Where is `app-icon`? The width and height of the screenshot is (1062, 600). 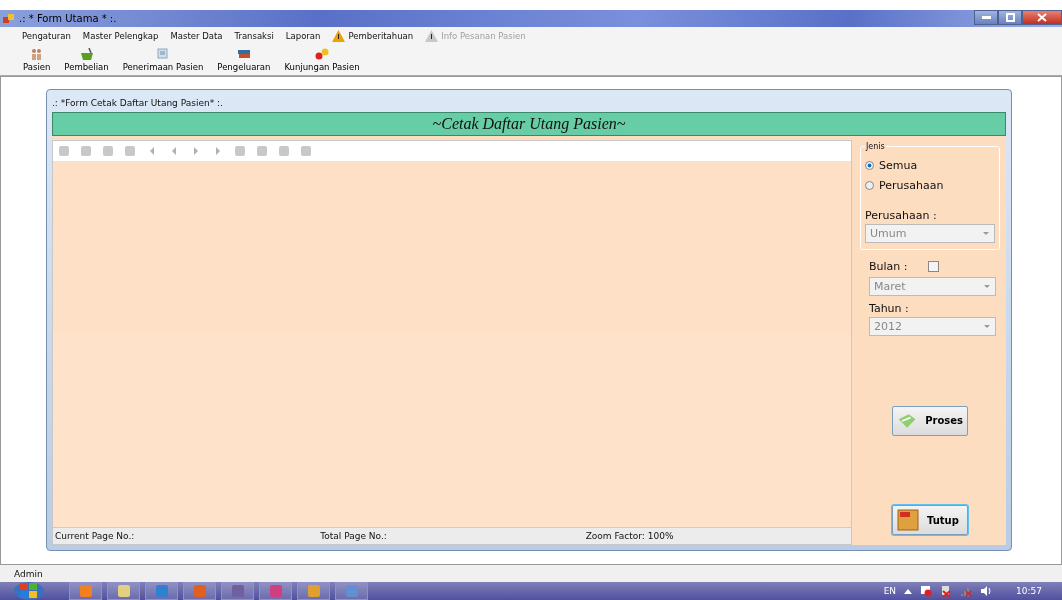 app-icon is located at coordinates (9, 18).